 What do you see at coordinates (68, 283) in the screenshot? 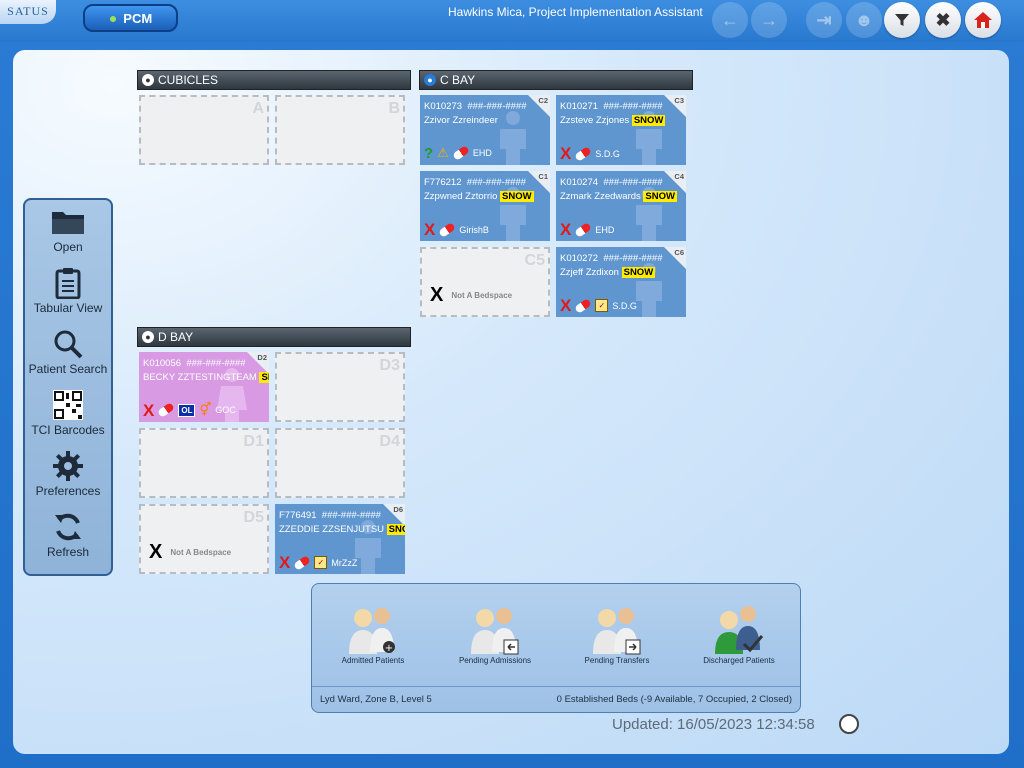
I see `clipboard-icon` at bounding box center [68, 283].